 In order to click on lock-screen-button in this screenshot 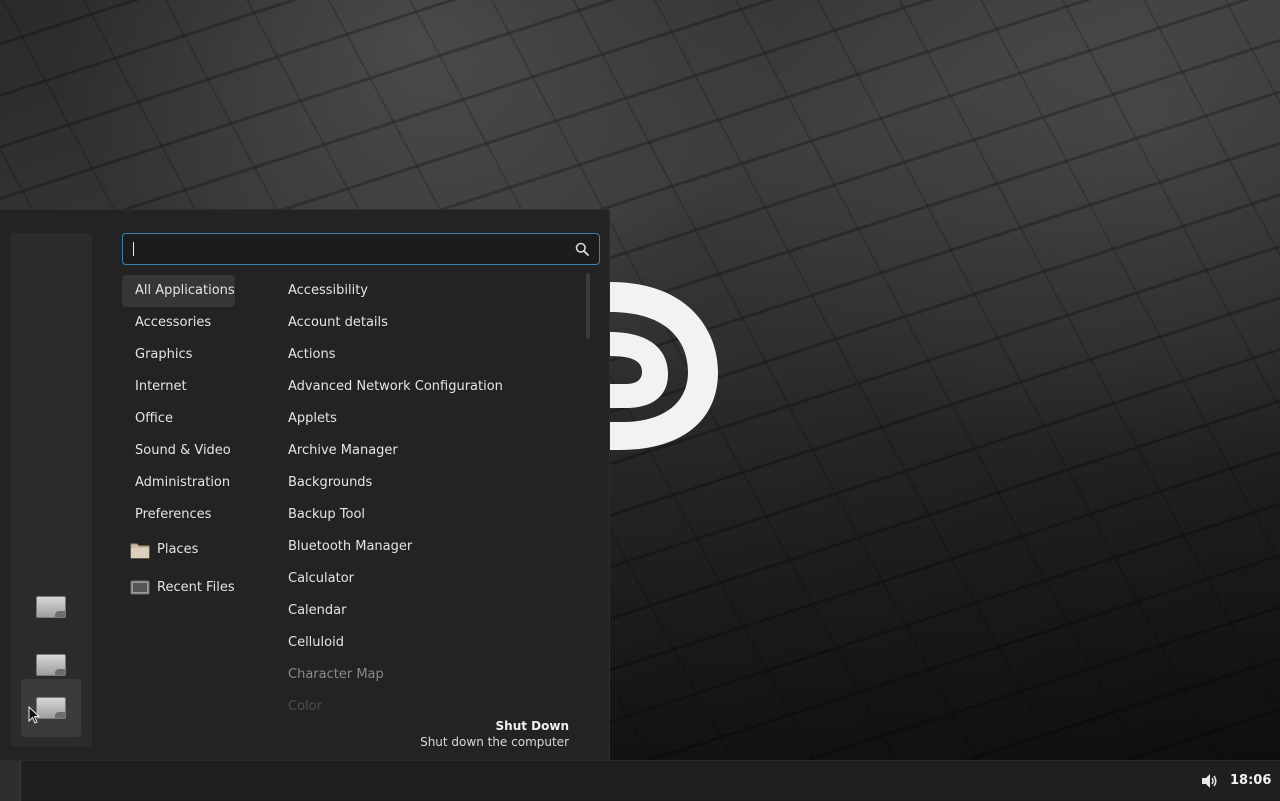, I will do `click(51, 607)`.